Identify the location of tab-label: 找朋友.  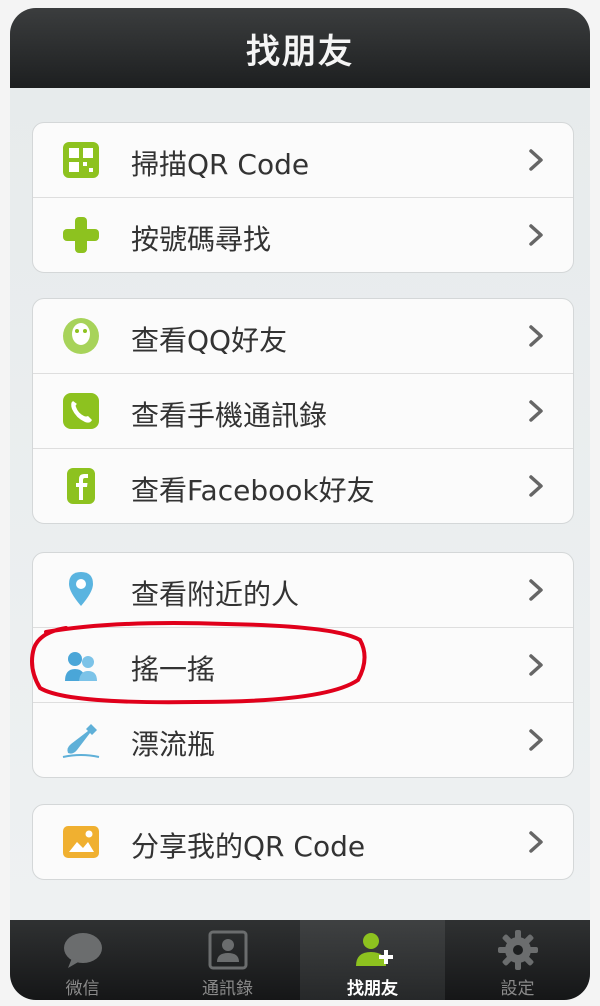
(372, 989).